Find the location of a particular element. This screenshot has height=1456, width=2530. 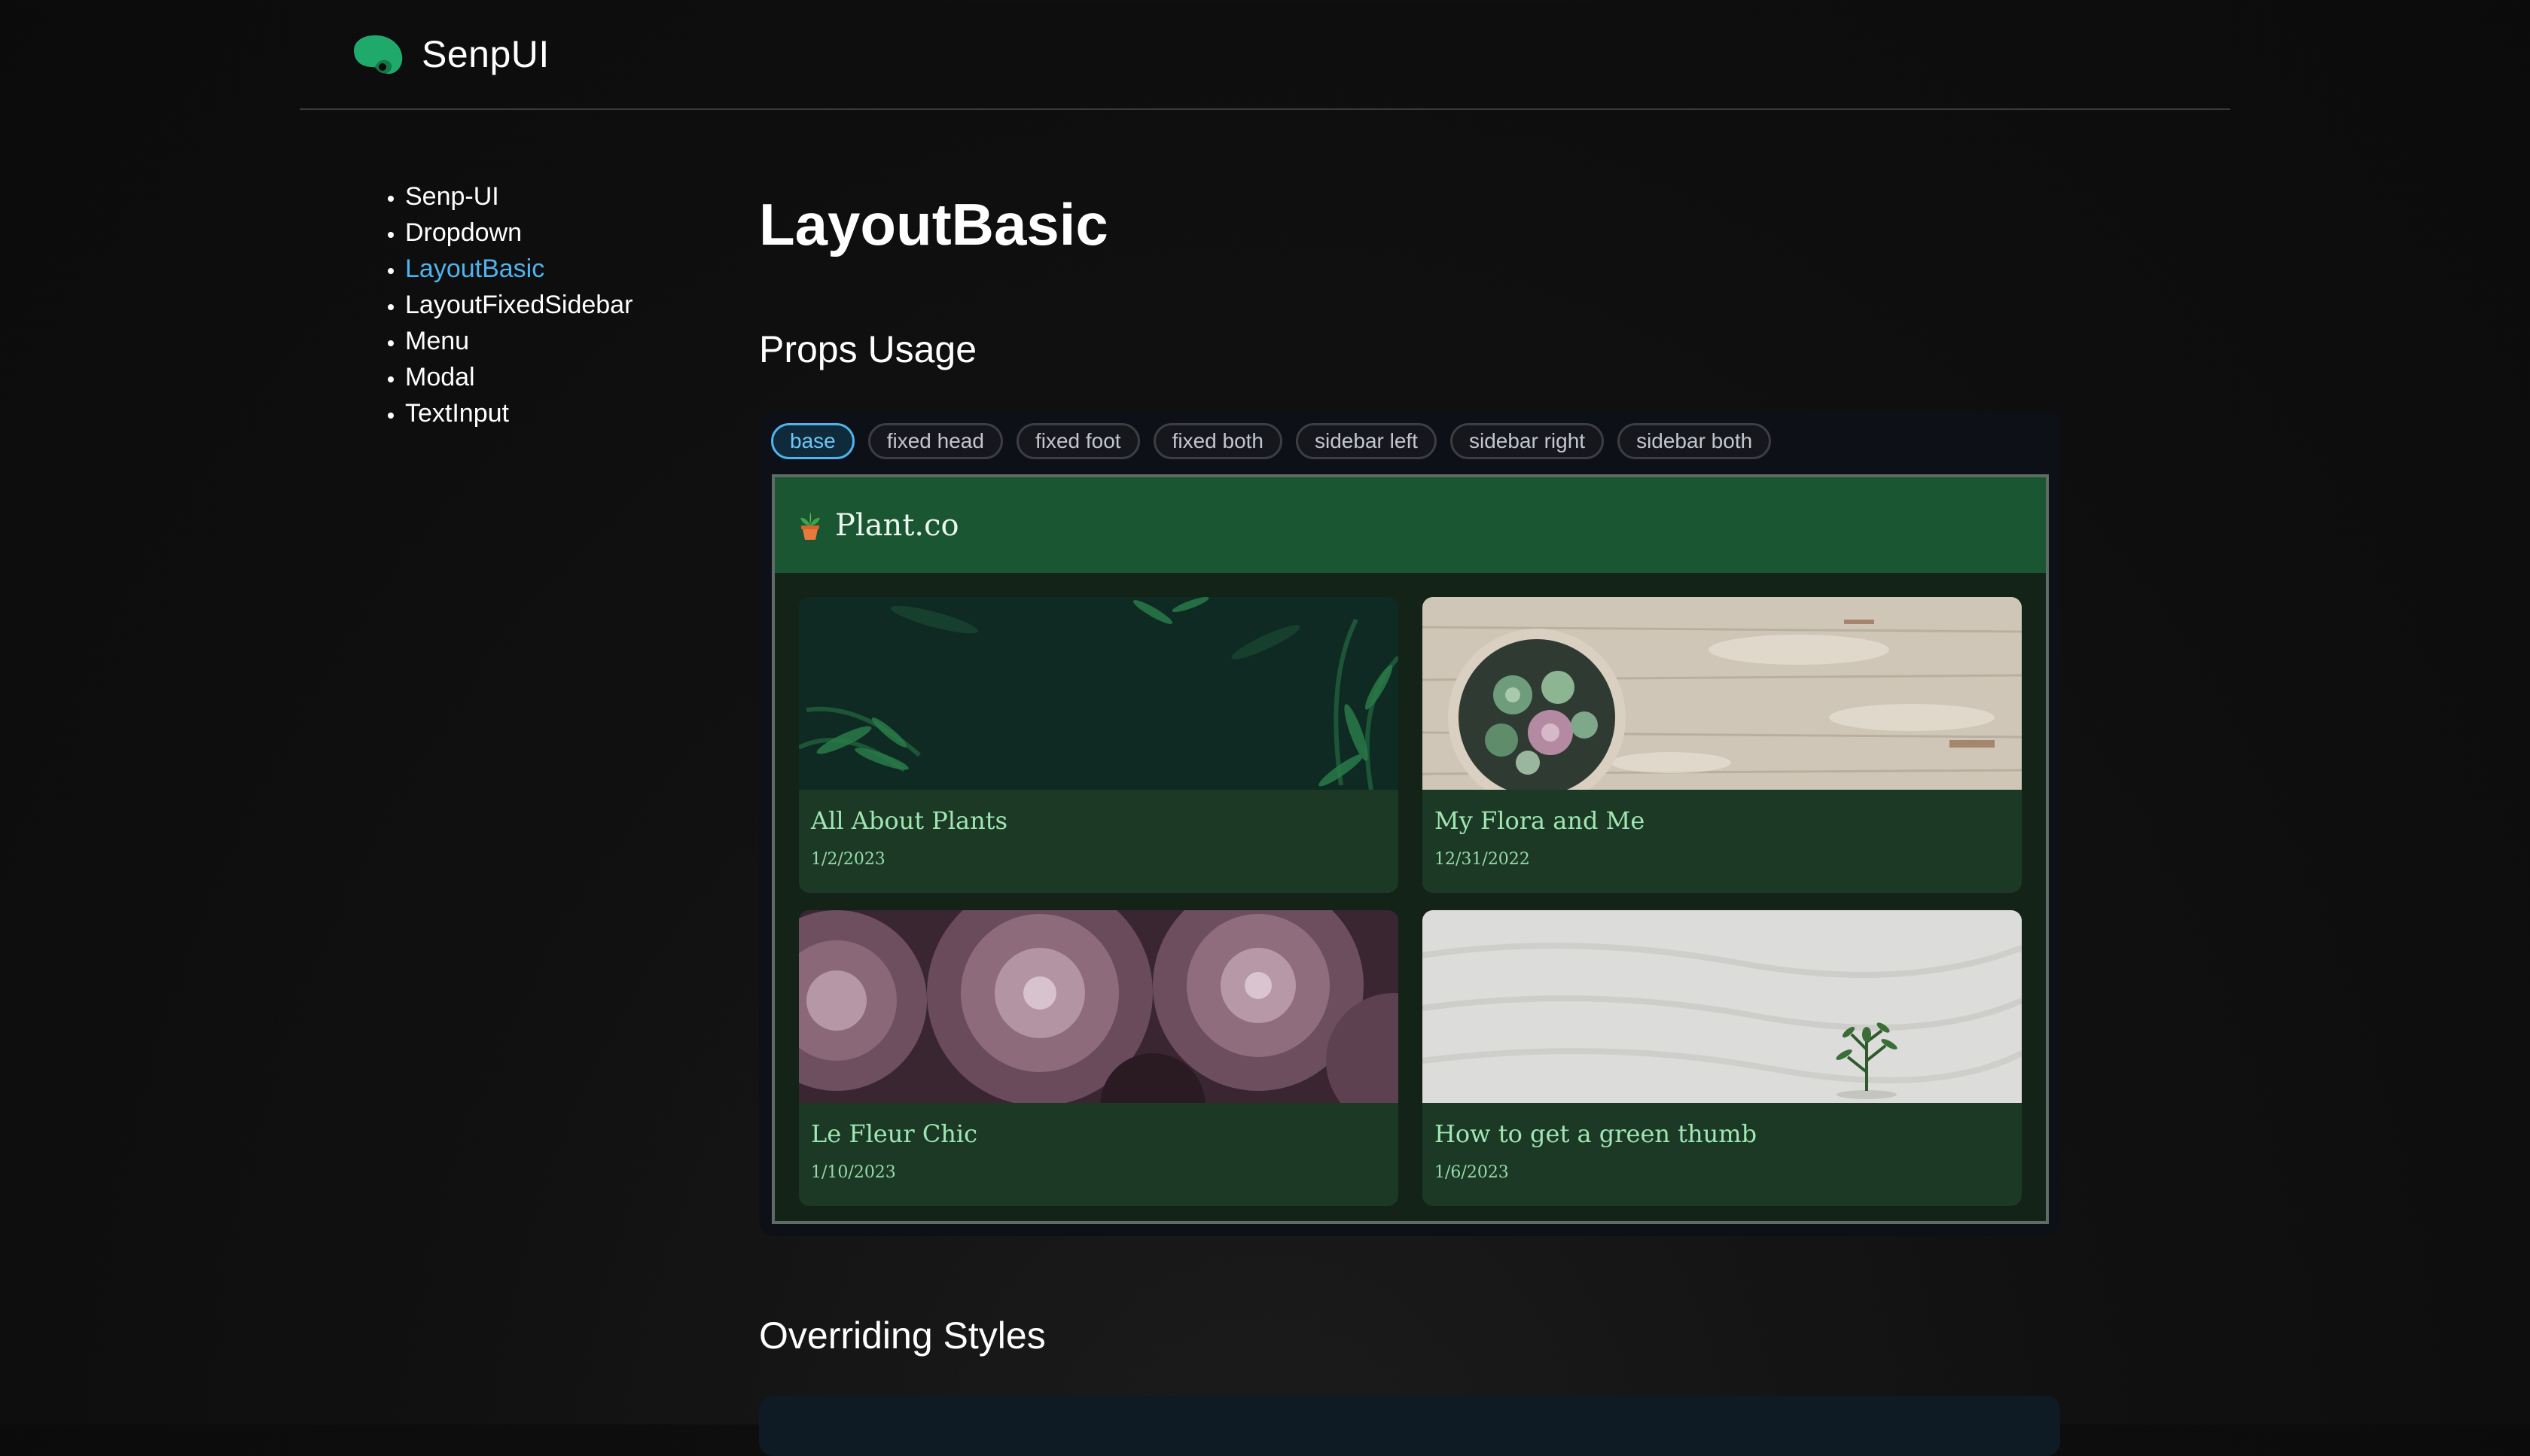

chip-sidebar-right: sidebar right is located at coordinates (1527, 441).